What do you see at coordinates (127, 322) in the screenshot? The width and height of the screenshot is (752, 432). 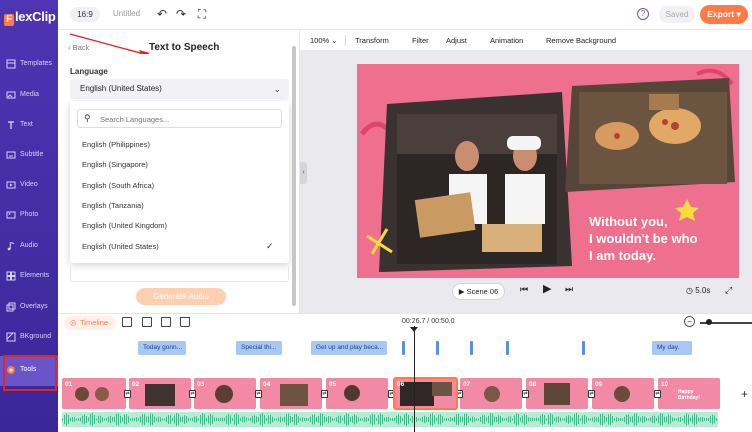 I see `add-clip-icon` at bounding box center [127, 322].